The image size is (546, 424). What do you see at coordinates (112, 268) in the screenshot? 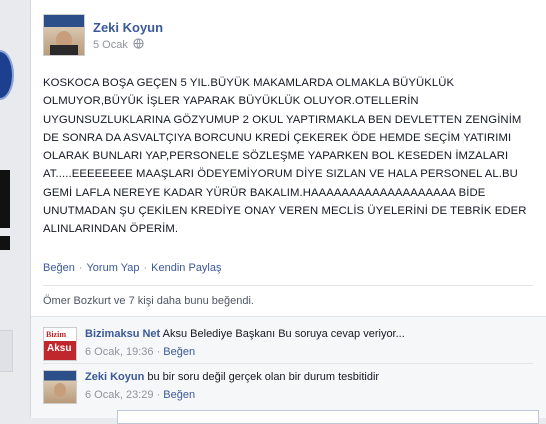
I see `comment-link: Yorum Yap` at bounding box center [112, 268].